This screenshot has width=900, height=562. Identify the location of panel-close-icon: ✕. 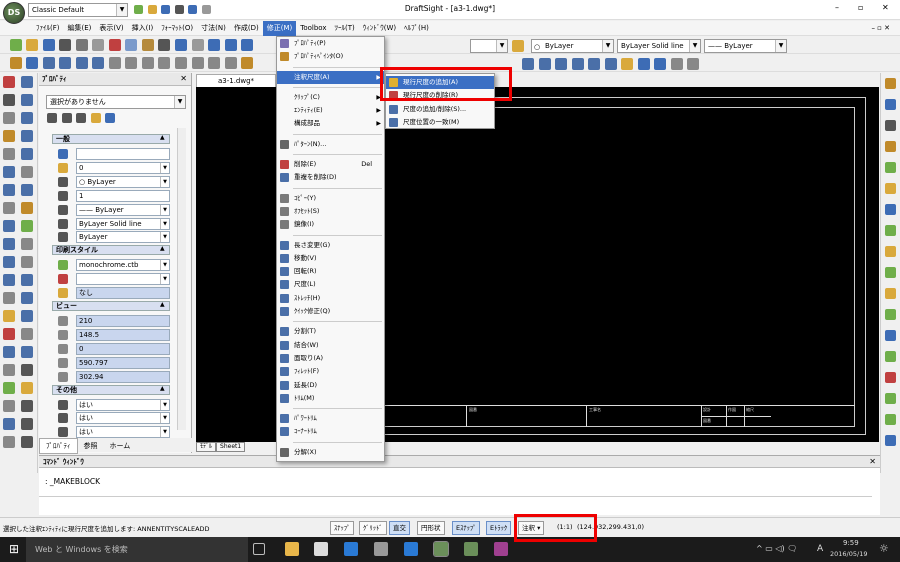
(183, 78).